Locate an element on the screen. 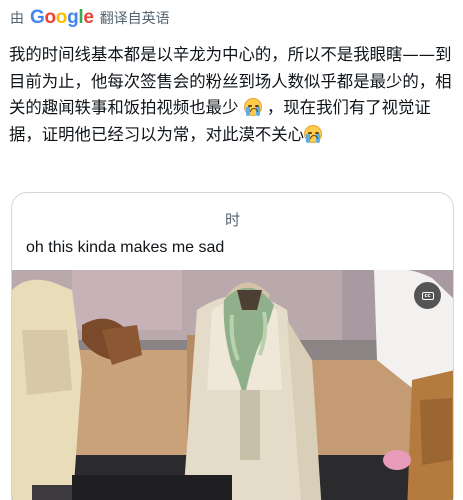 The image size is (463, 500). google-logo: Google is located at coordinates (62, 17).